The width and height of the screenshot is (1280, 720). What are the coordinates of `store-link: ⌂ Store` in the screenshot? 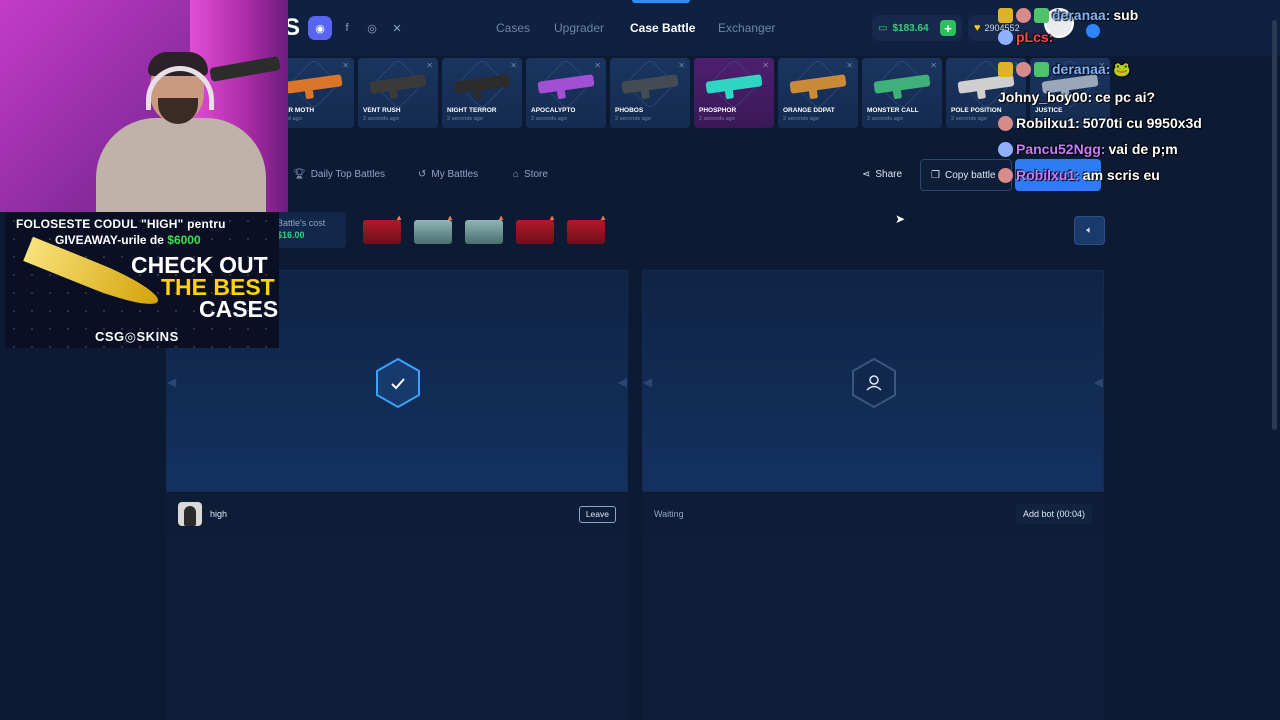 It's located at (530, 174).